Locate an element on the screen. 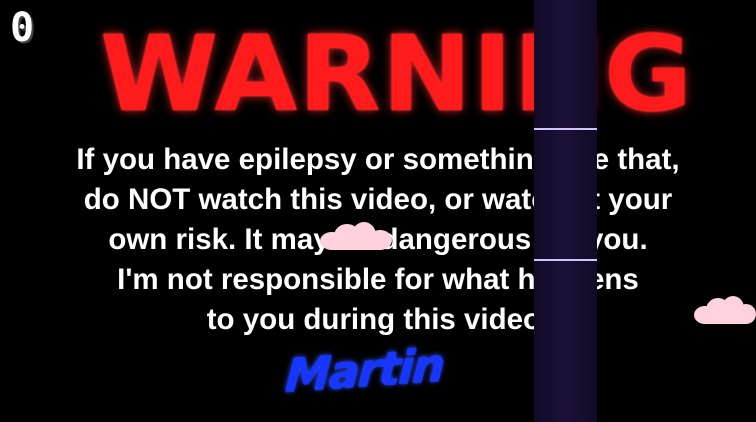 This screenshot has height=422, width=756. score-counter: 0 is located at coordinates (22, 28).